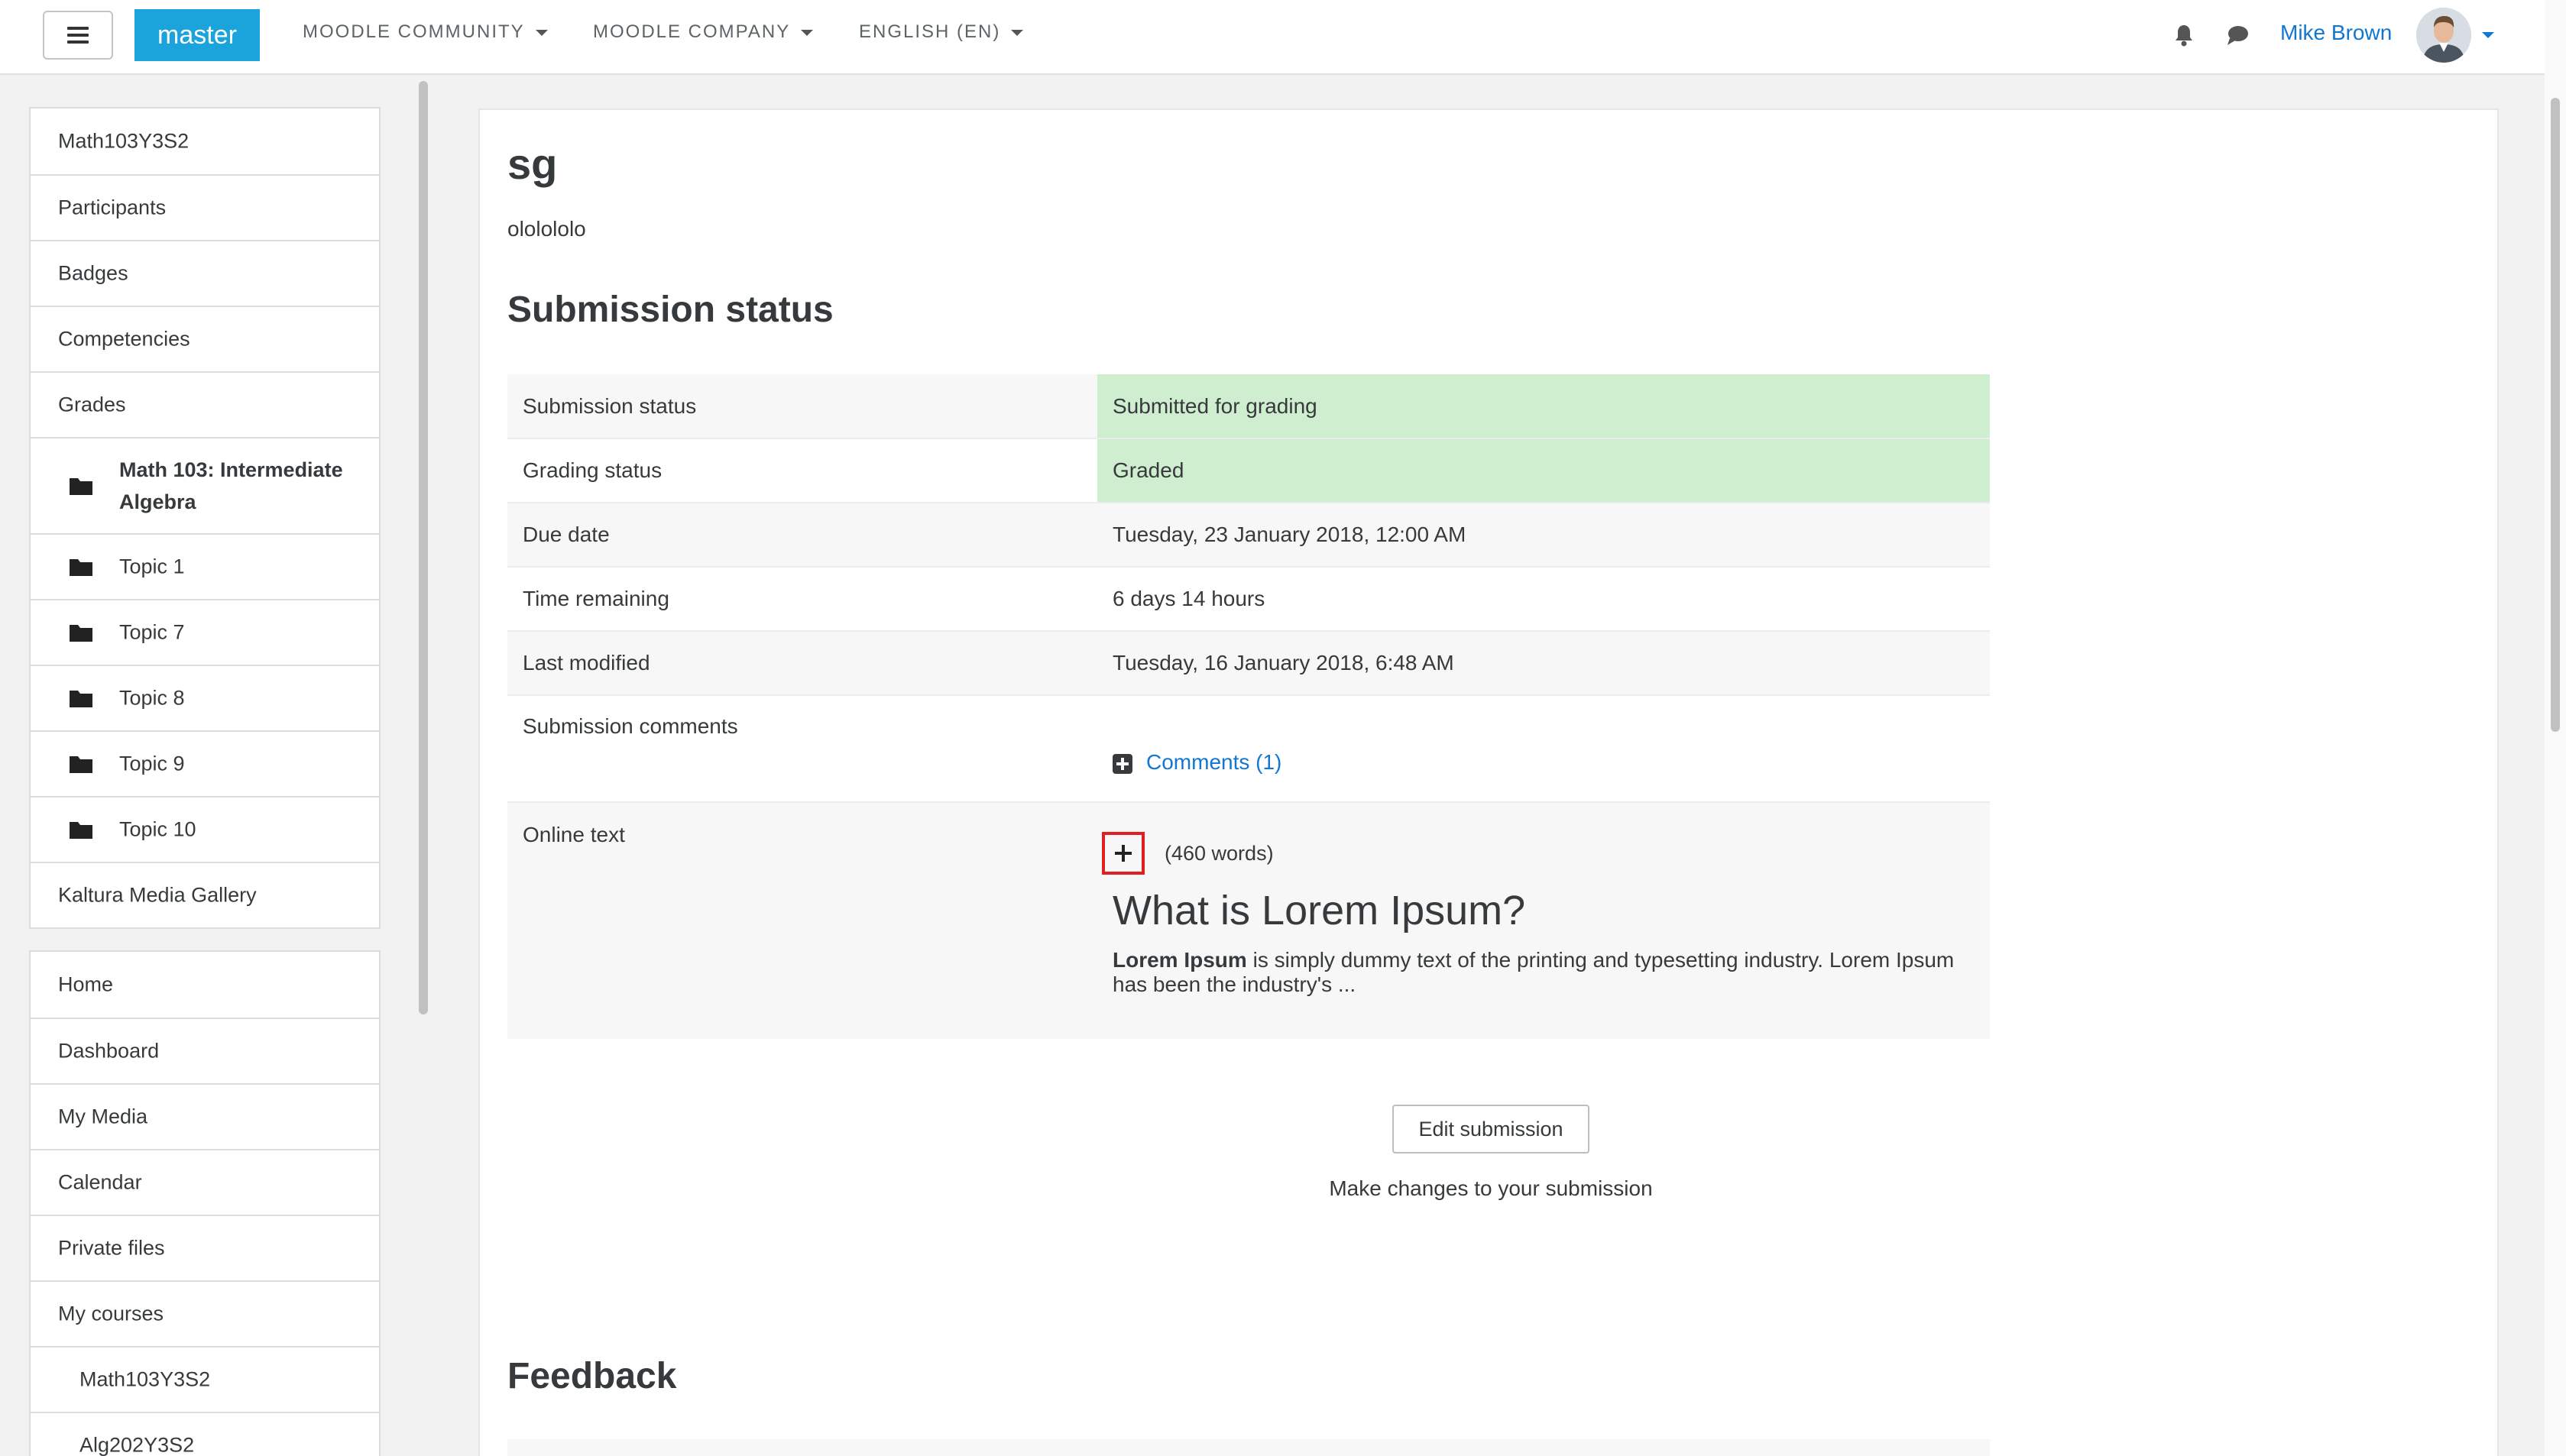 Image resolution: width=2566 pixels, height=1456 pixels. What do you see at coordinates (670, 310) in the screenshot?
I see `submission-status-heading: Submission status` at bounding box center [670, 310].